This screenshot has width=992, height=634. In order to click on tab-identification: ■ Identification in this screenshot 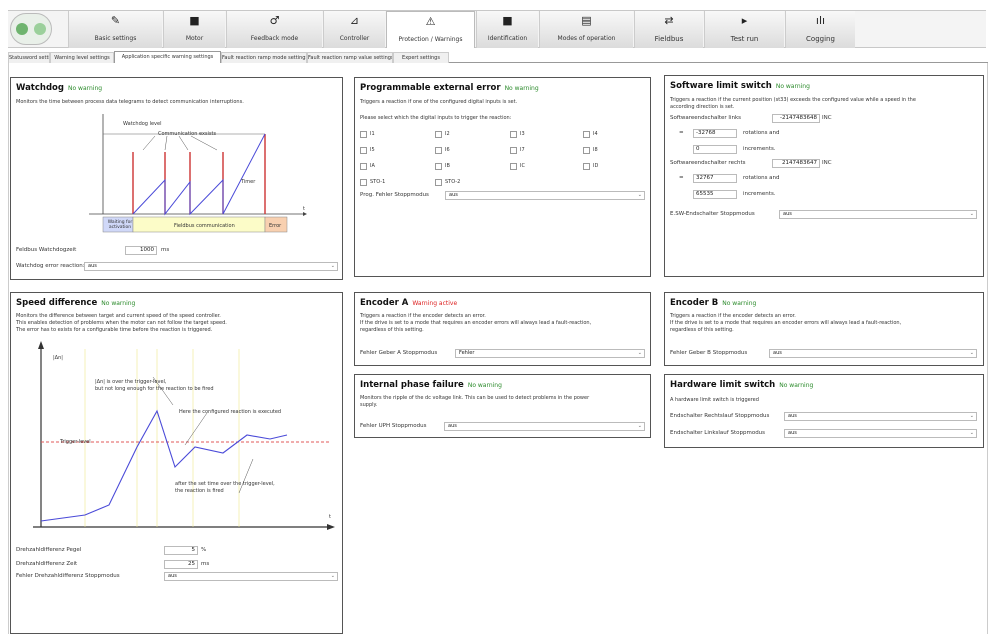, I will do `click(507, 29)`.